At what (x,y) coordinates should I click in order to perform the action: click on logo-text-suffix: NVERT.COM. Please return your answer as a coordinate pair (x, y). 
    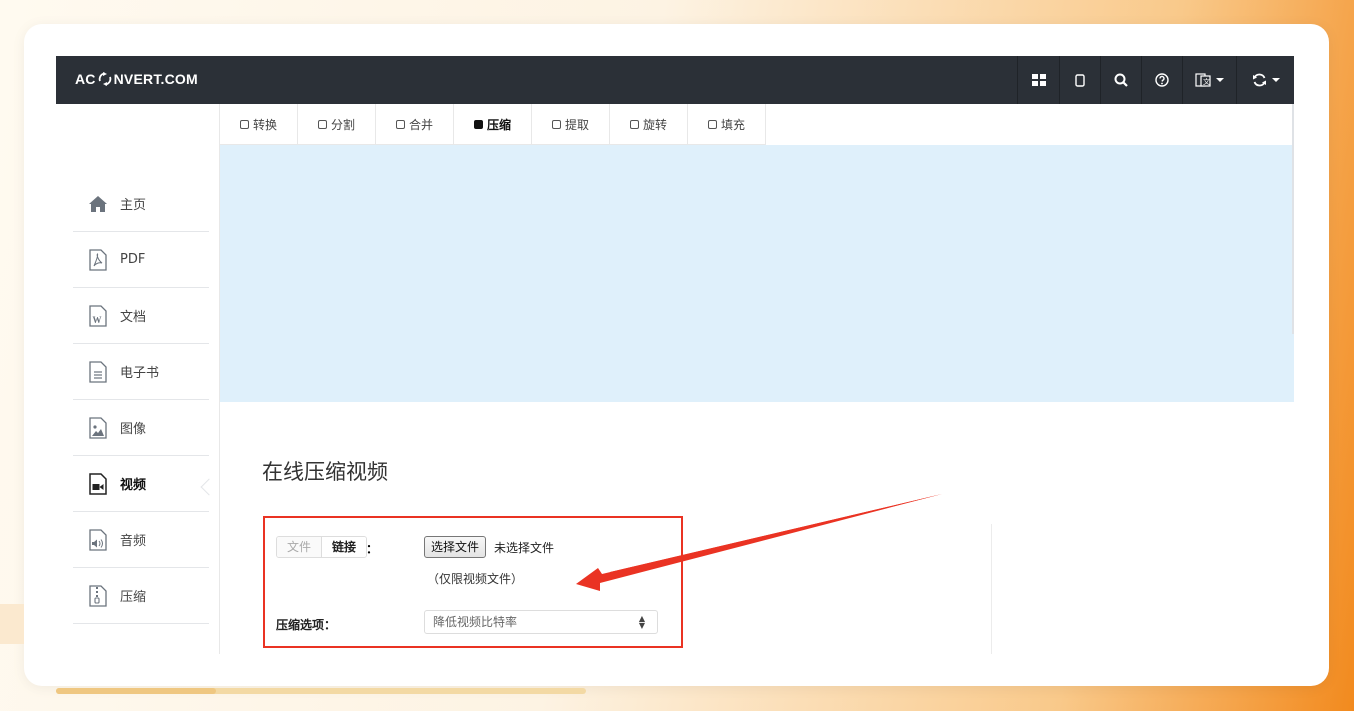
    Looking at the image, I should click on (155, 79).